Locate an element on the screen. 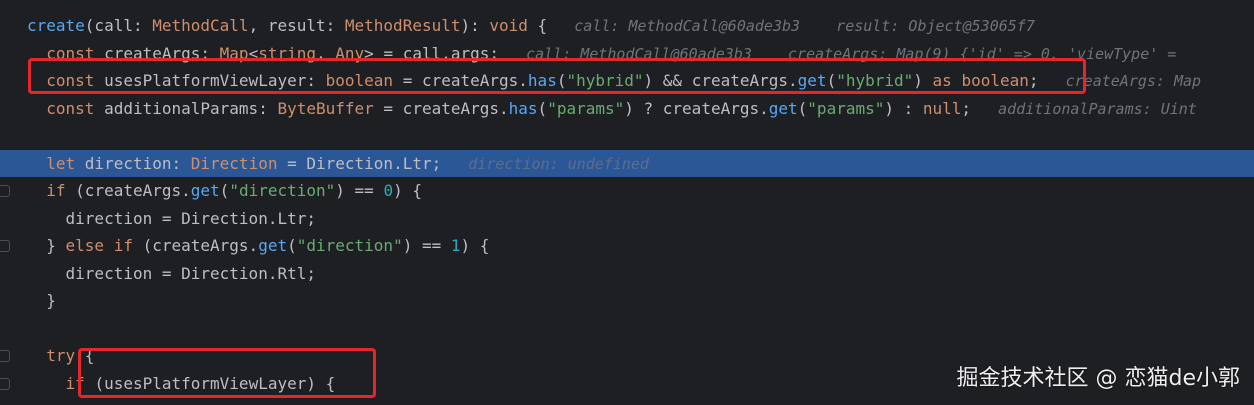 The image size is (1254, 405). code-token: , result: is located at coordinates (296, 25).